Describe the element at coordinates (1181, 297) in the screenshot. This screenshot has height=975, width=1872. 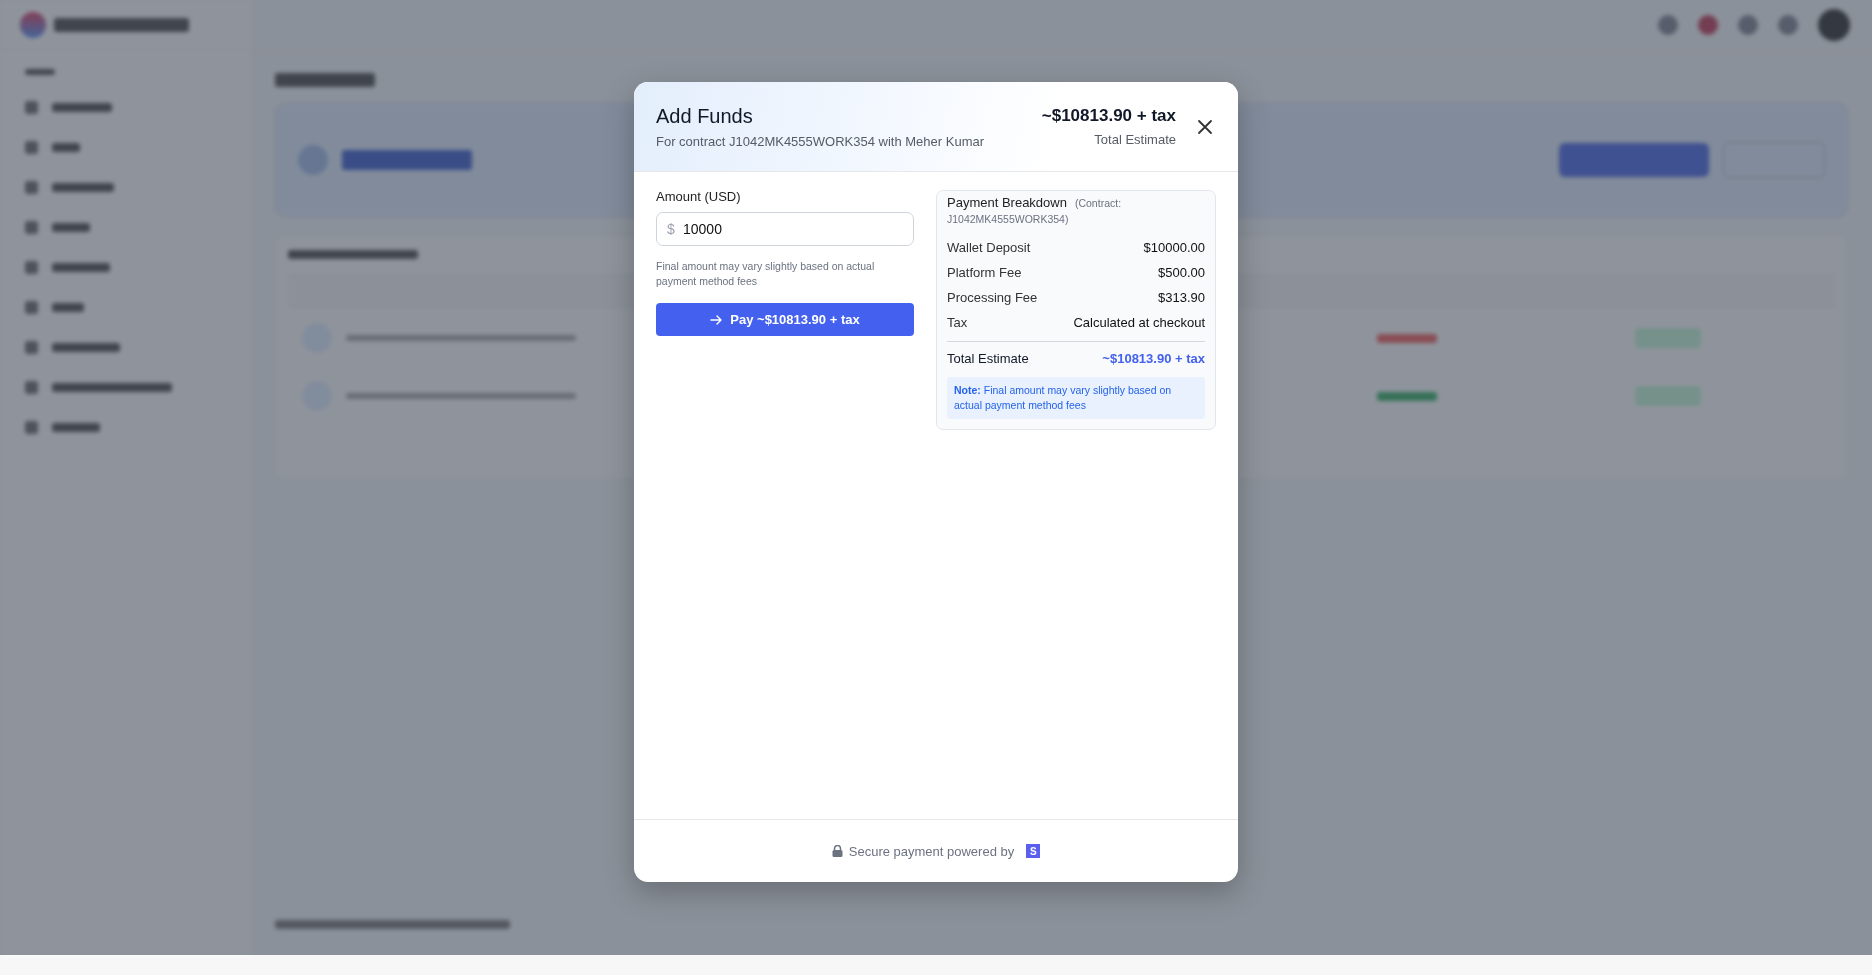
I see `fee-value: $313.90` at that location.